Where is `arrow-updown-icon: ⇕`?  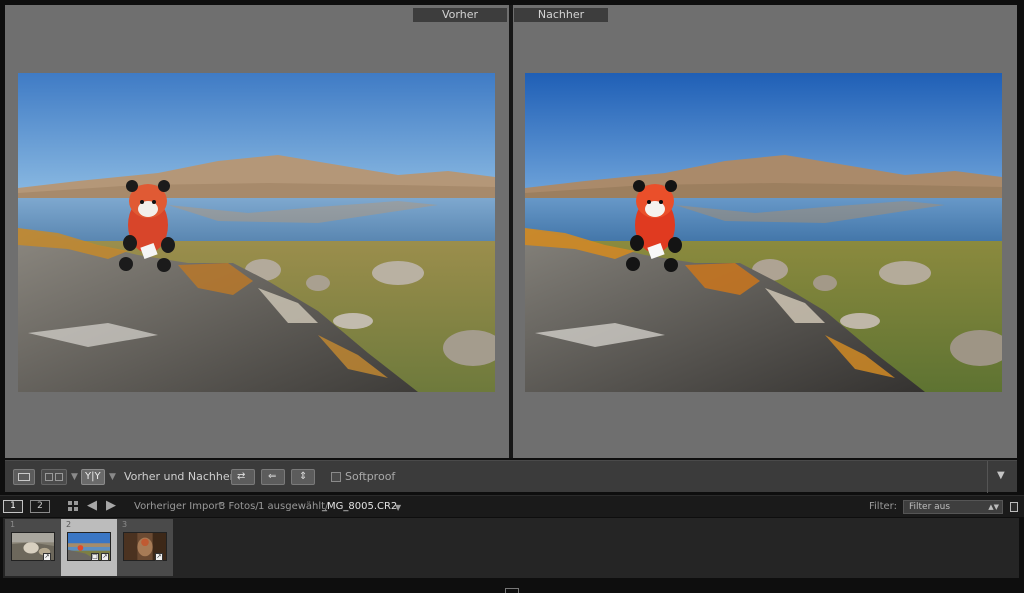 arrow-updown-icon: ⇕ is located at coordinates (303, 476).